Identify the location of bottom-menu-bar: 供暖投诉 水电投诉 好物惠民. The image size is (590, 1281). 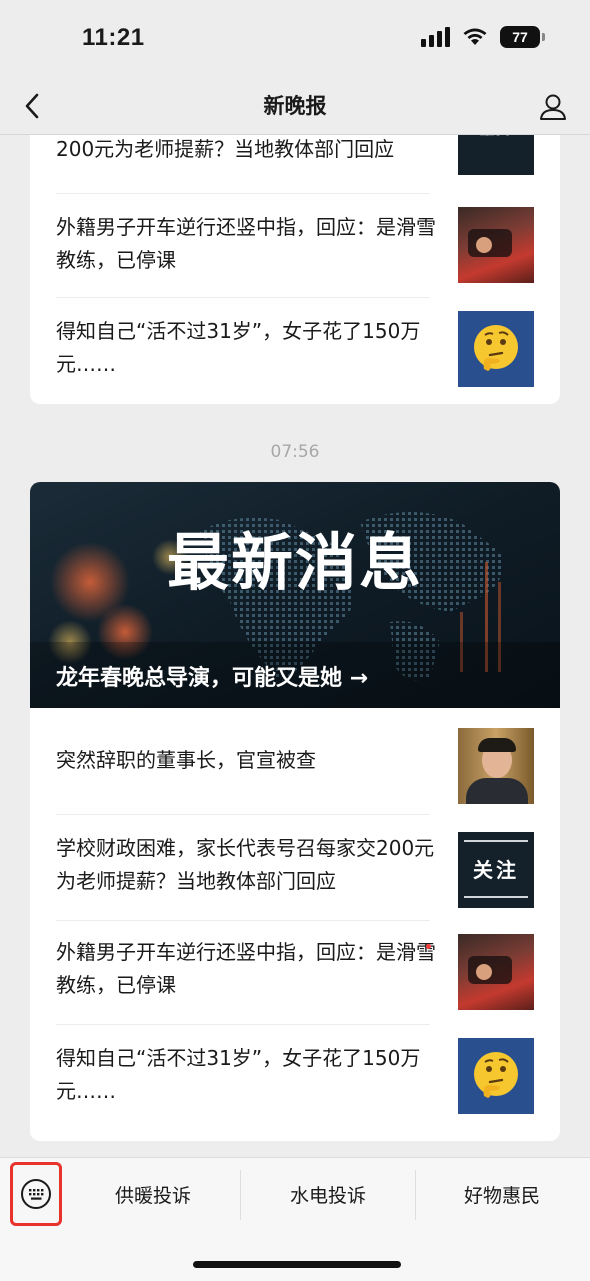
(295, 1219).